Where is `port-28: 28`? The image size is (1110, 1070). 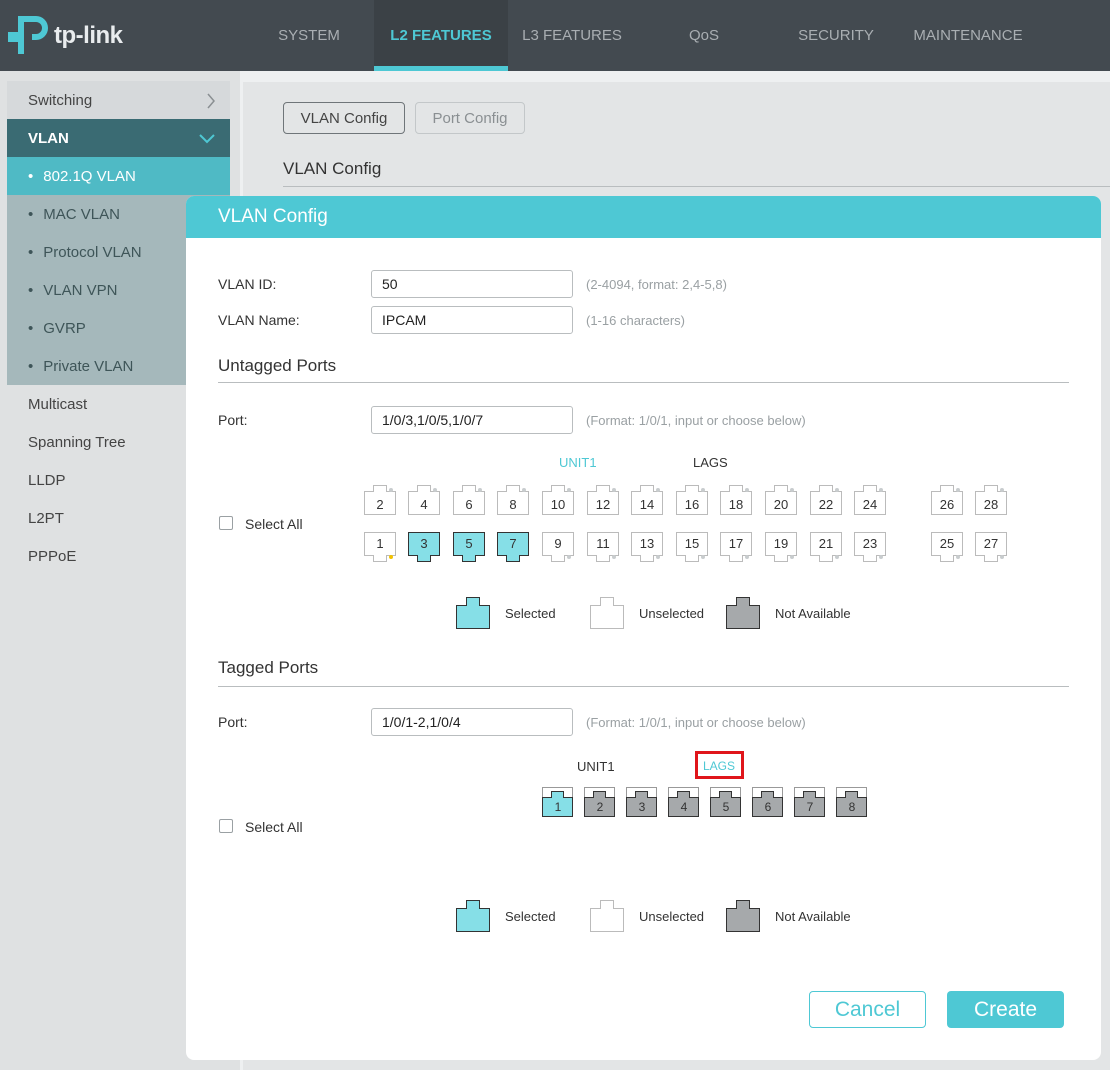
port-28: 28 is located at coordinates (991, 500).